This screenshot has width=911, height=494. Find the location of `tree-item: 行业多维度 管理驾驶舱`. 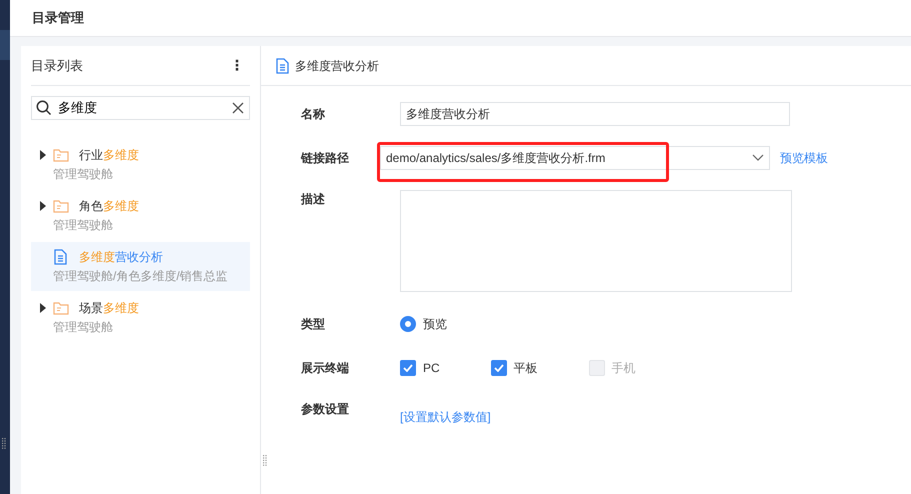

tree-item: 行业多维度 管理驾驶舱 is located at coordinates (140, 164).